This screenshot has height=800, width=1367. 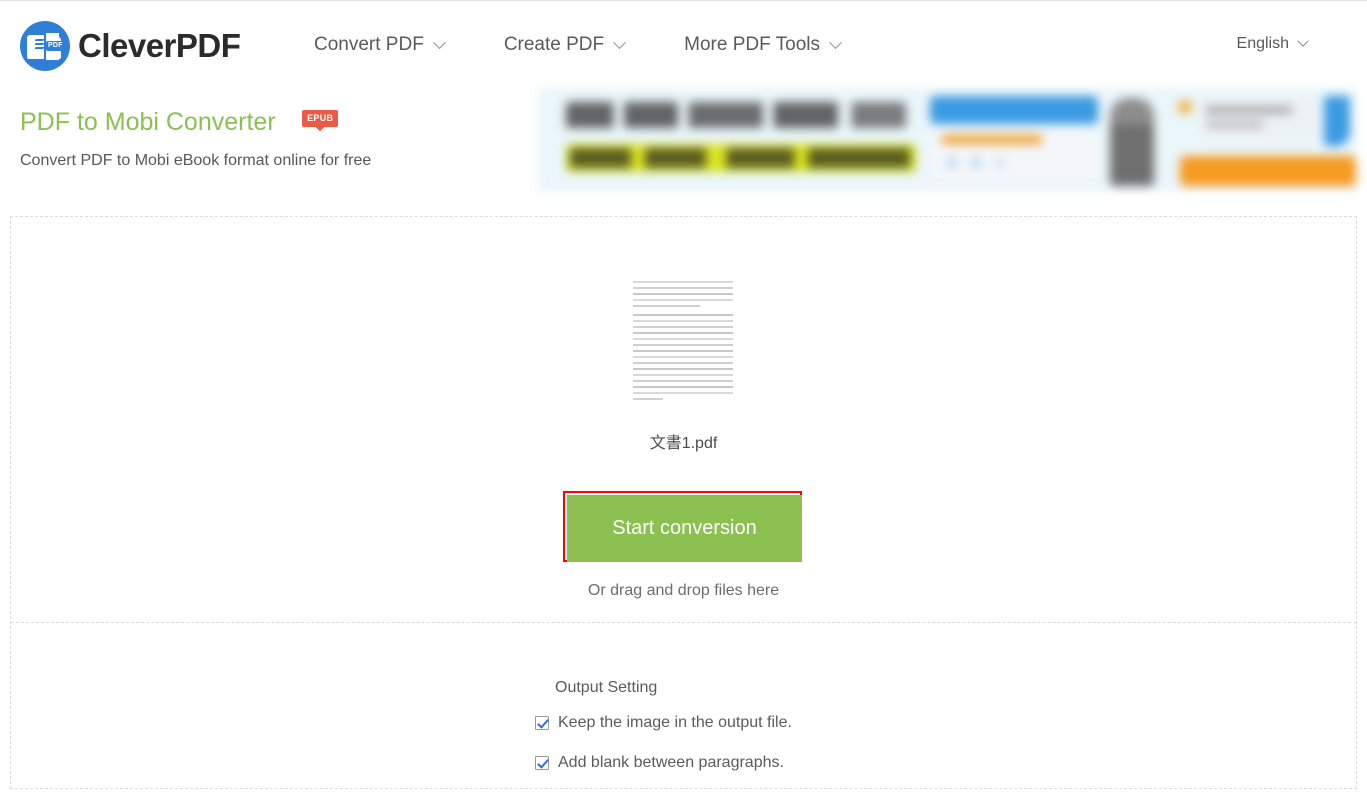 I want to click on main-nav: Convert PDF Create PDF More PDF Tools, so click(x=578, y=45).